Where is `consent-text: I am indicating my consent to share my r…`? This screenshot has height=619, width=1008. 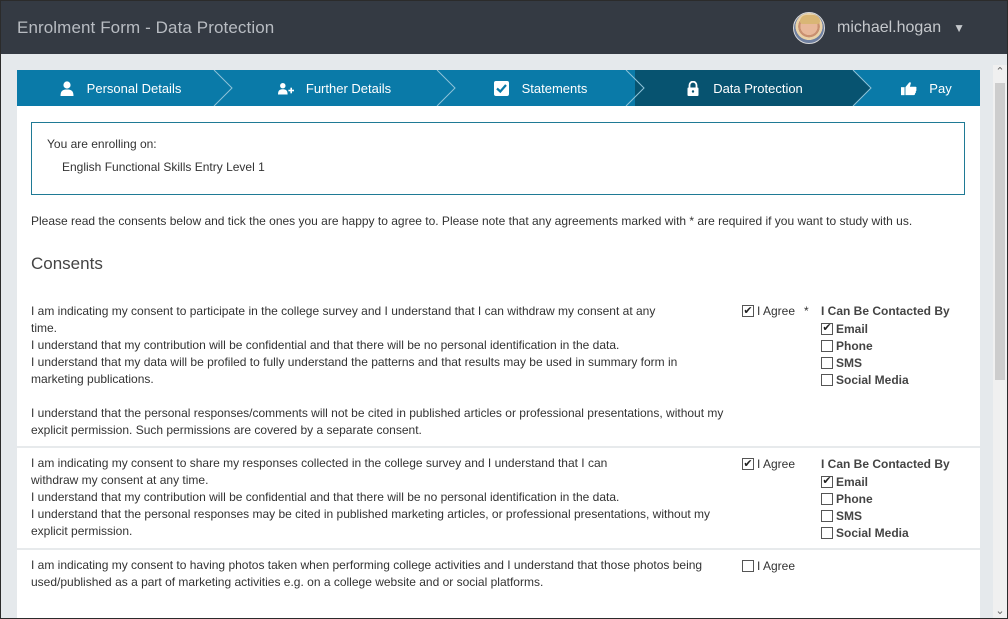
consent-text: I am indicating my consent to share my r… is located at coordinates (381, 497).